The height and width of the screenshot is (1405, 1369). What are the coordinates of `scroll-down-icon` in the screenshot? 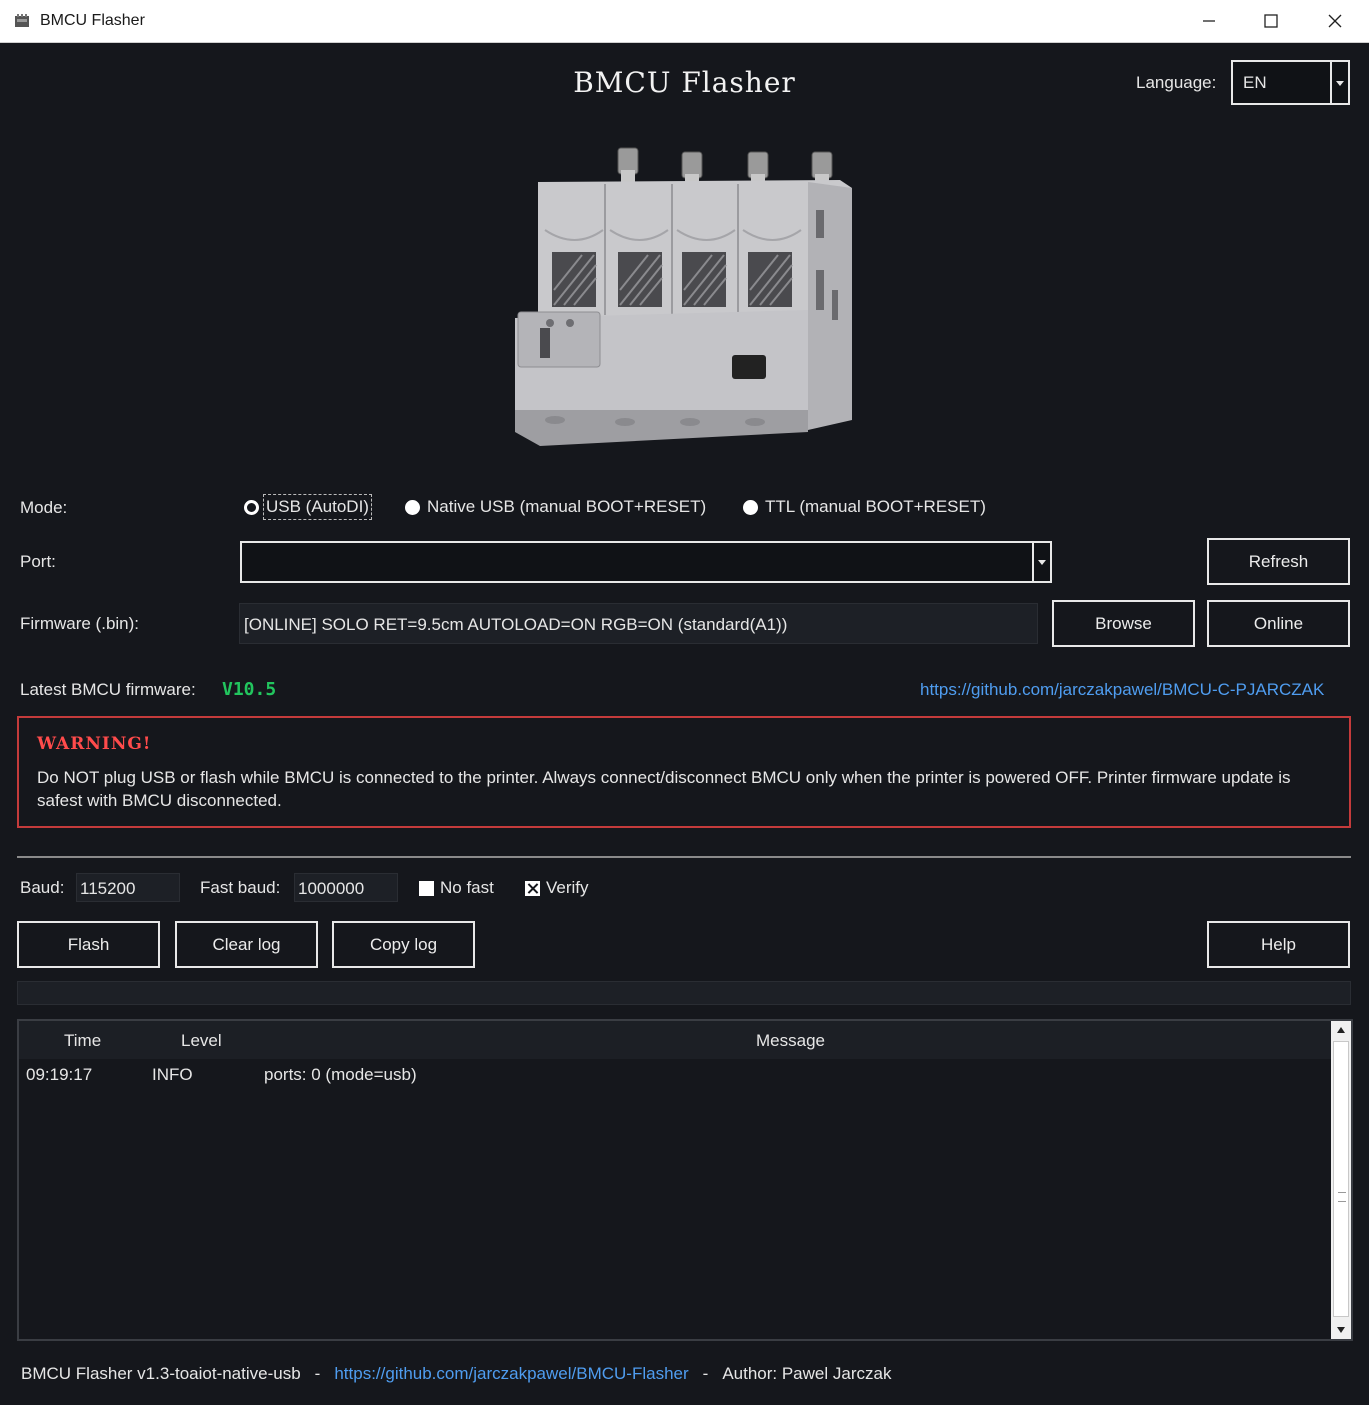 It's located at (1341, 1330).